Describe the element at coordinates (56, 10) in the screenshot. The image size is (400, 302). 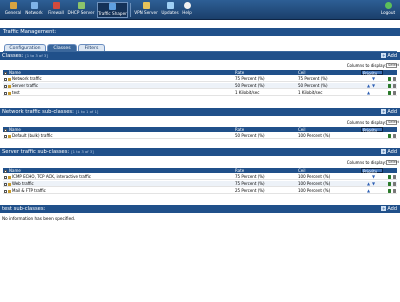
I see `nav-firewall: Firewall` at that location.